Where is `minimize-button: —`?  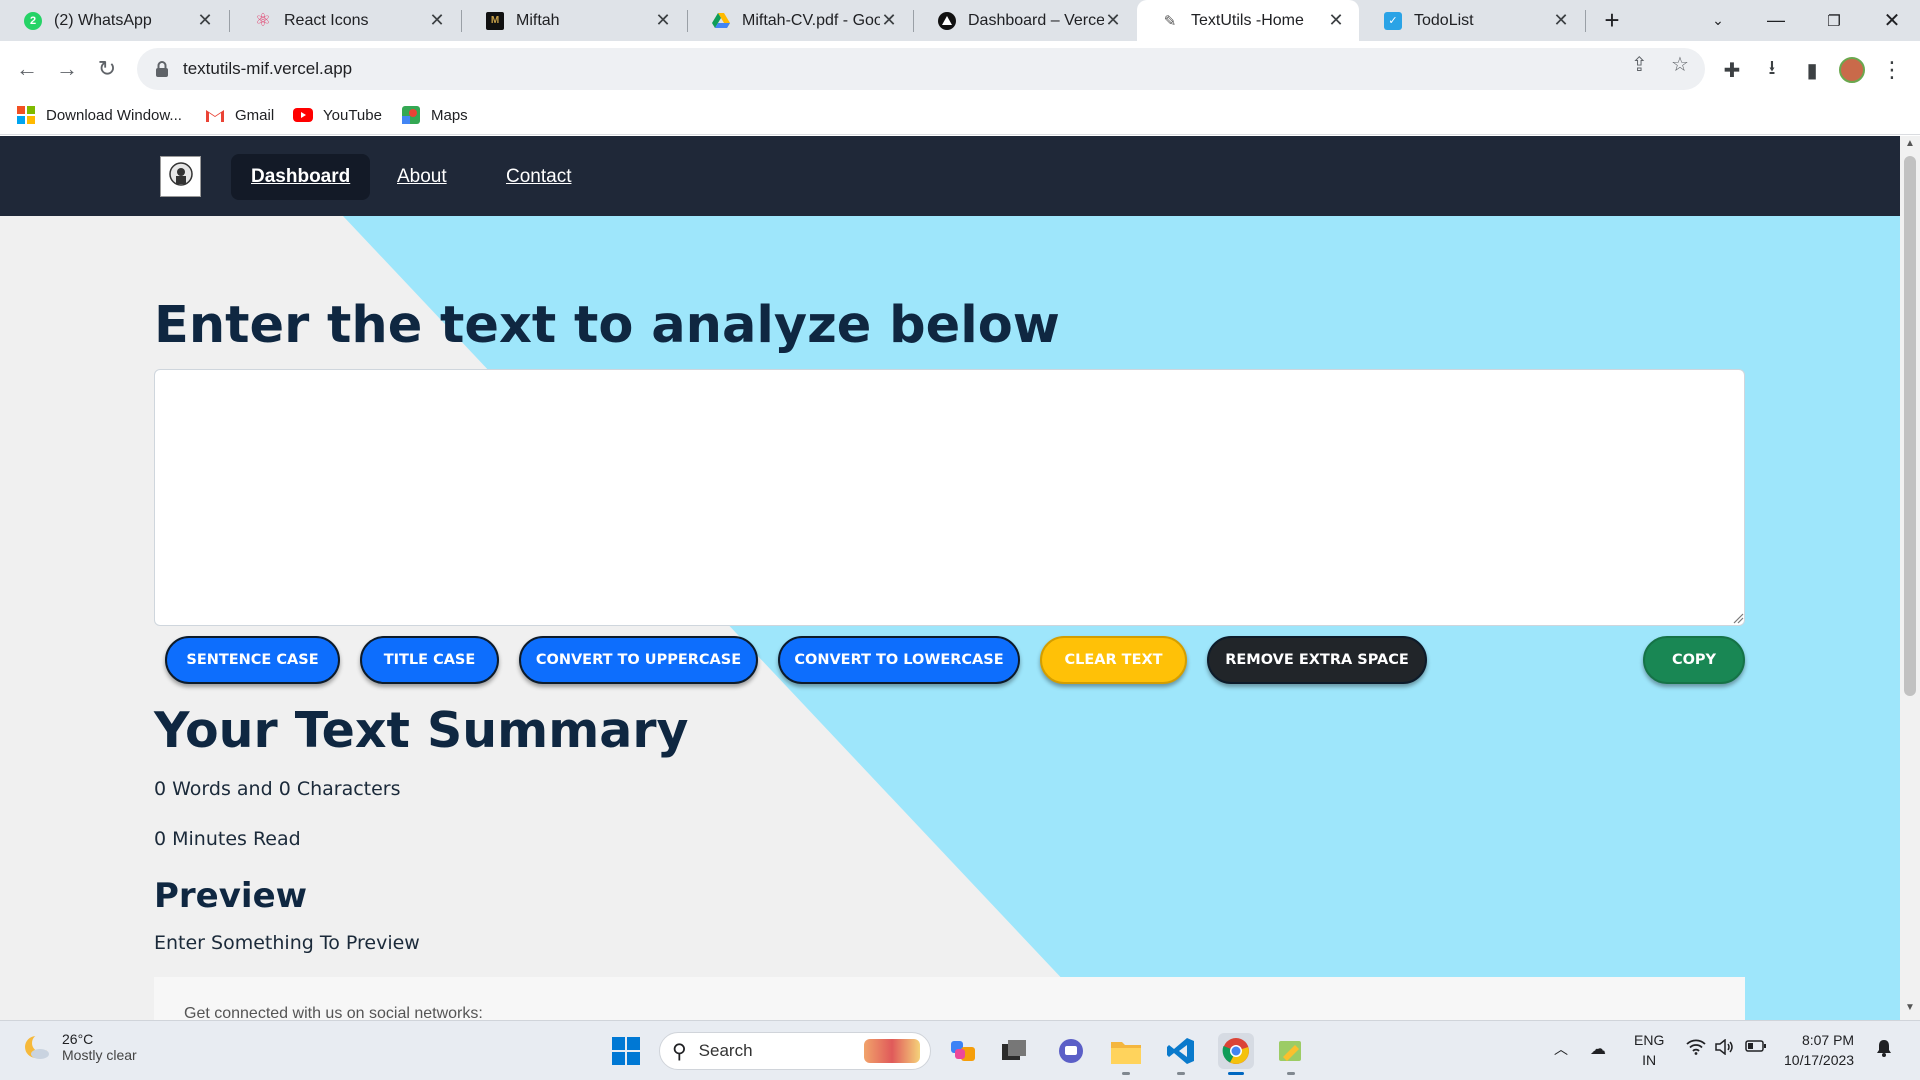 minimize-button: — is located at coordinates (1776, 20).